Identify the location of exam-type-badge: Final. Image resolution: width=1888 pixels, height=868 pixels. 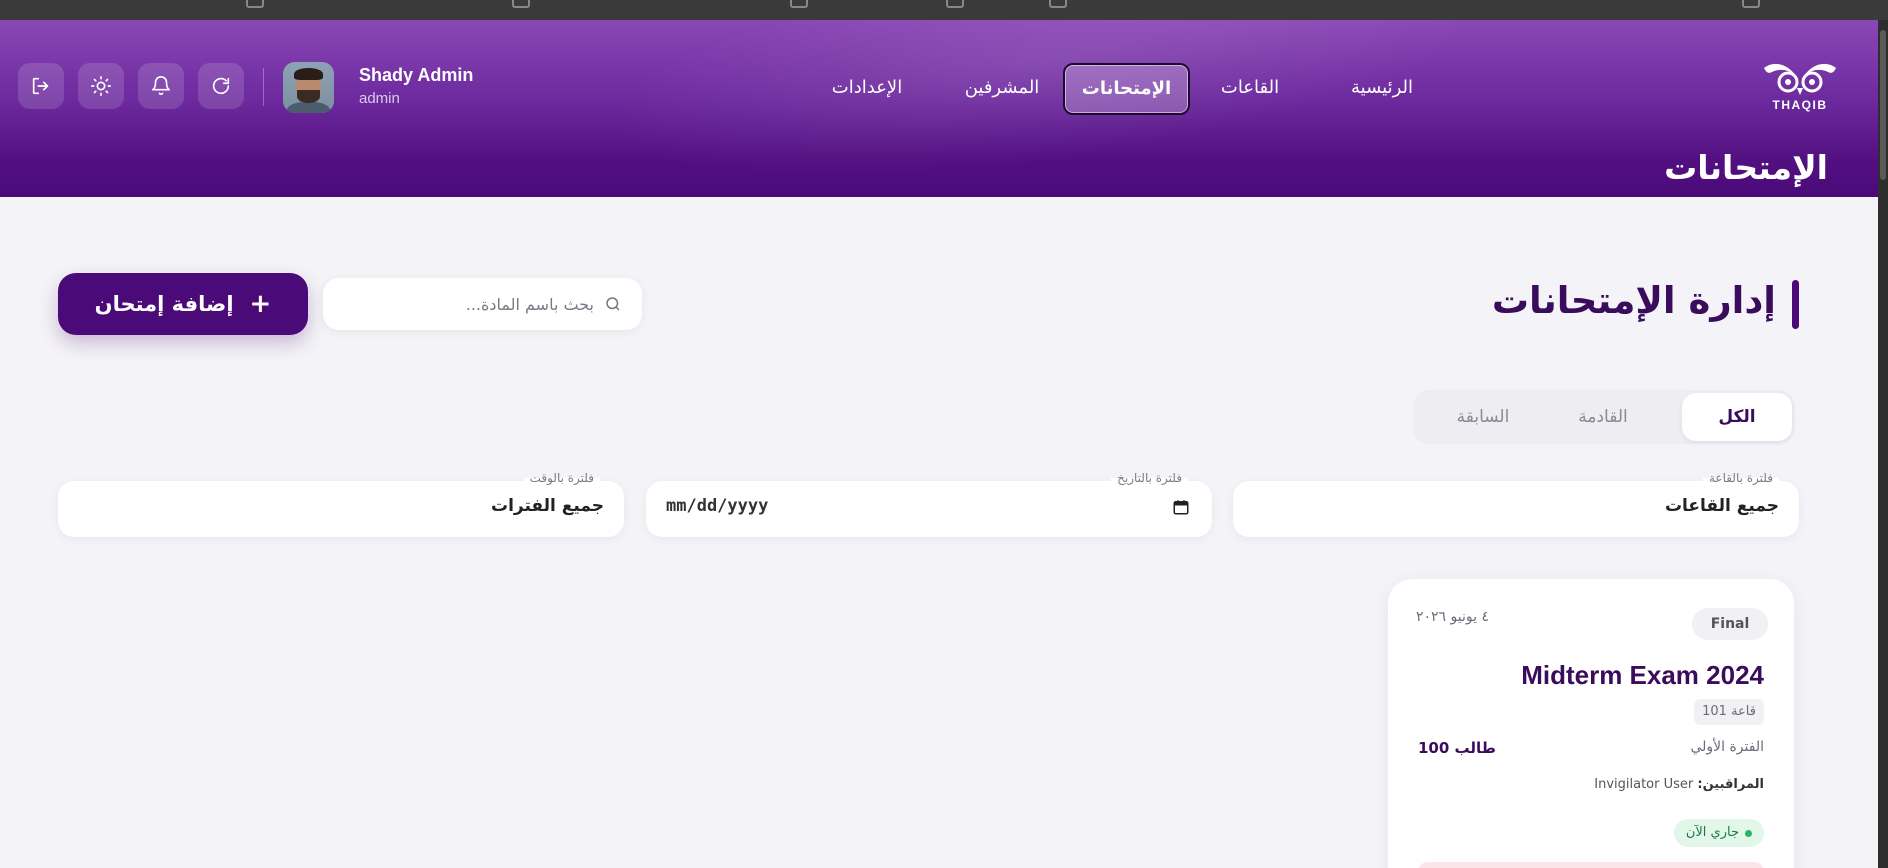
(1730, 624).